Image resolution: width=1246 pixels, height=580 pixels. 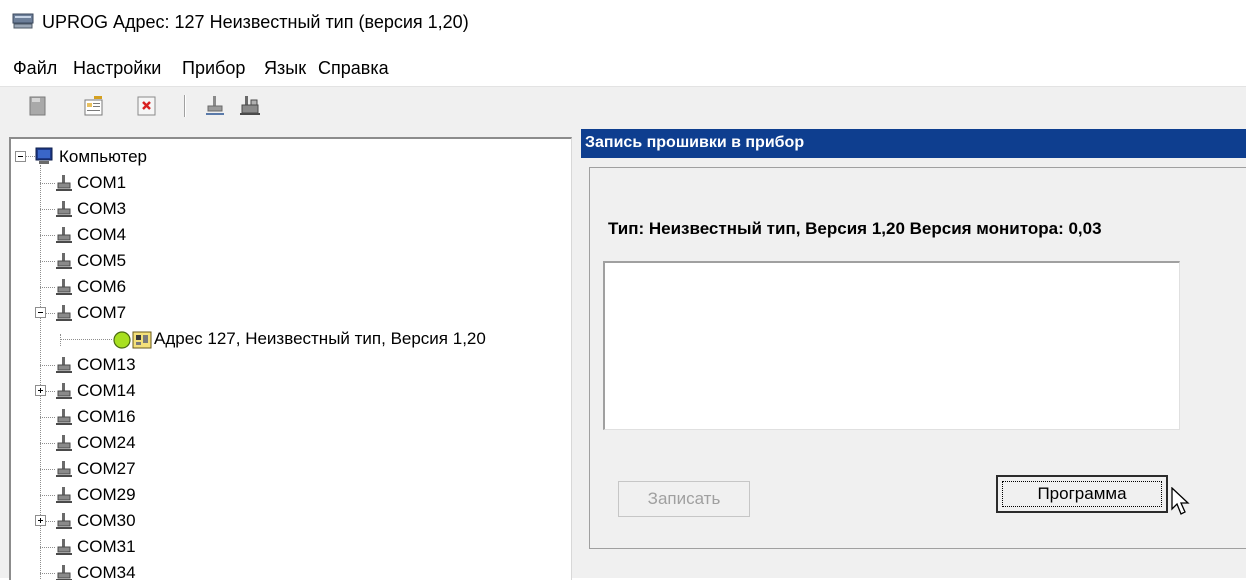 I want to click on tree-item-device: Адрес 127, Неизвестный тип, Версия 1,20, so click(x=281, y=339).